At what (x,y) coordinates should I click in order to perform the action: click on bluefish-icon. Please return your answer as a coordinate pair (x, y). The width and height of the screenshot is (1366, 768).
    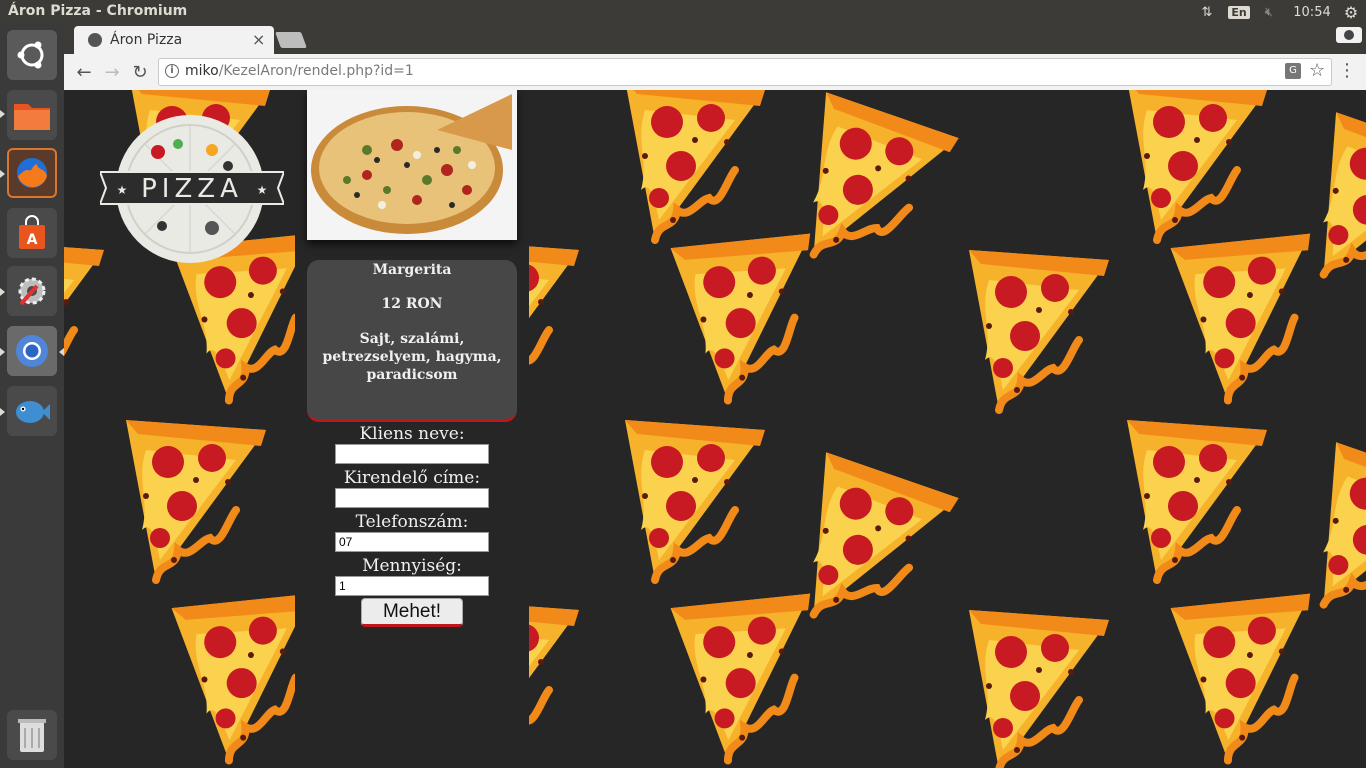
    Looking at the image, I should click on (33, 412).